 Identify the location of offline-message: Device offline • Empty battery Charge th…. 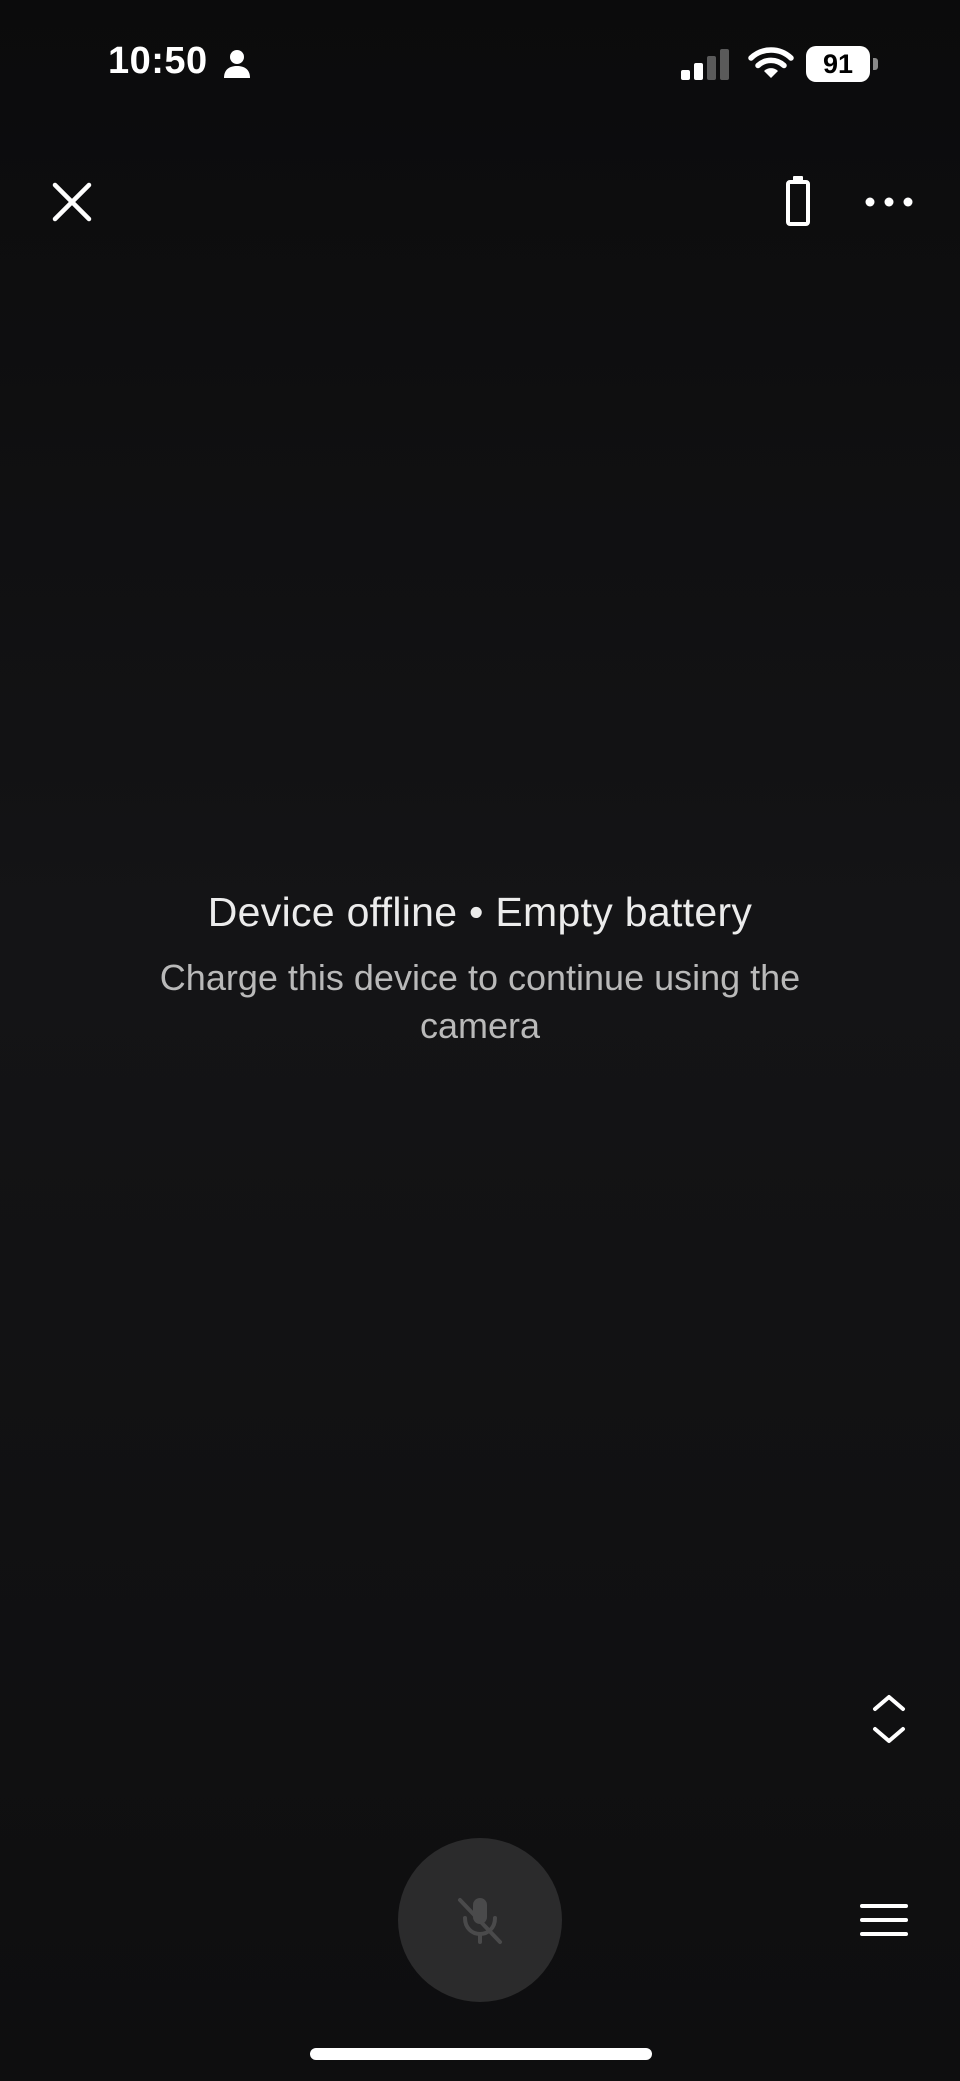
(480, 967).